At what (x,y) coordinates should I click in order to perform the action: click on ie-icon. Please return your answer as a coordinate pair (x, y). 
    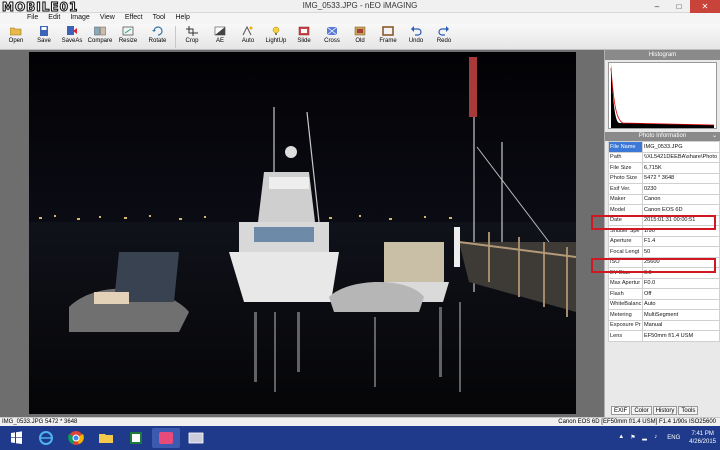
    Looking at the image, I should click on (46, 438).